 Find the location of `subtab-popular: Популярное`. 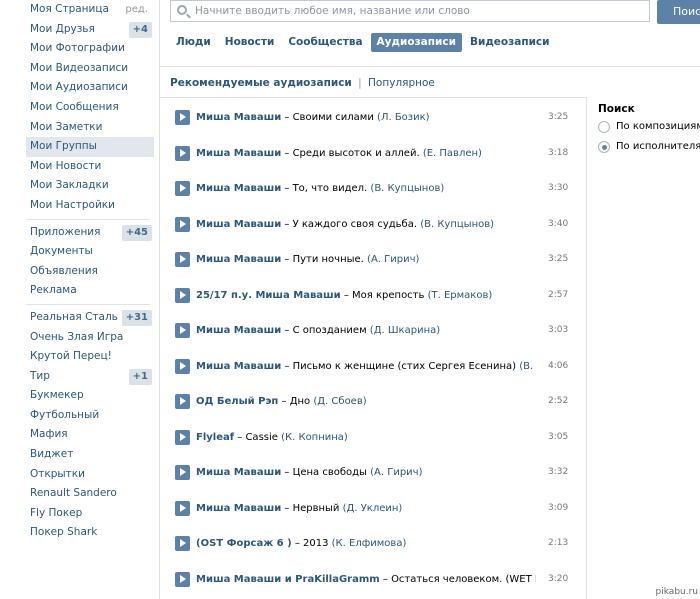

subtab-popular: Популярное is located at coordinates (401, 83).